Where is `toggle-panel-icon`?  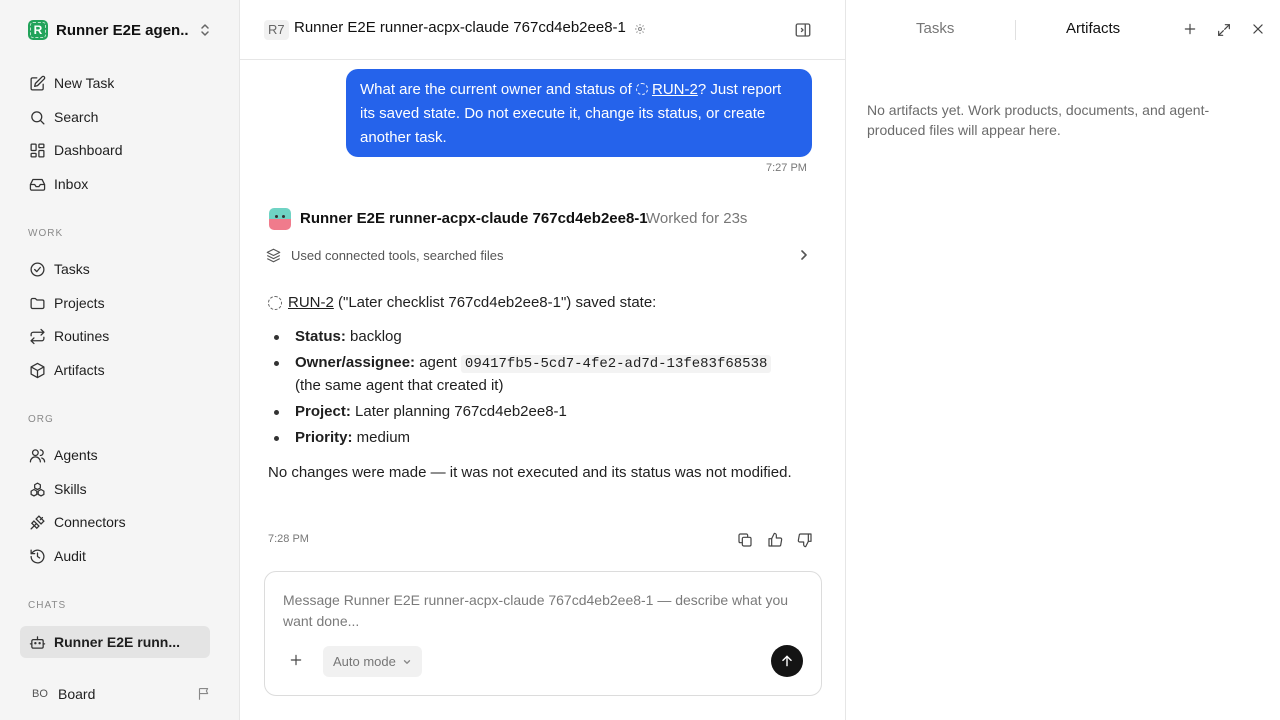
toggle-panel-icon is located at coordinates (803, 30).